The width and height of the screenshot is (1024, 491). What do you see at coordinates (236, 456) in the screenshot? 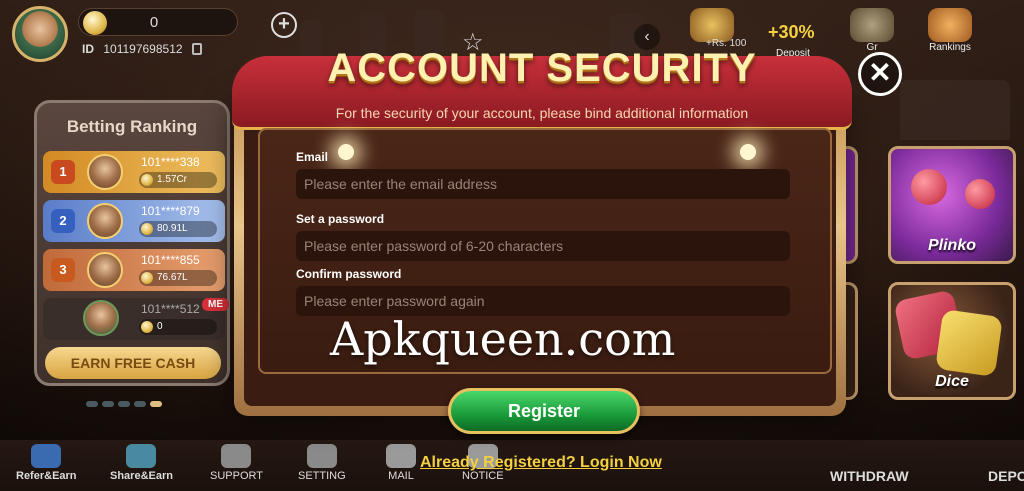
I see `support-icon` at bounding box center [236, 456].